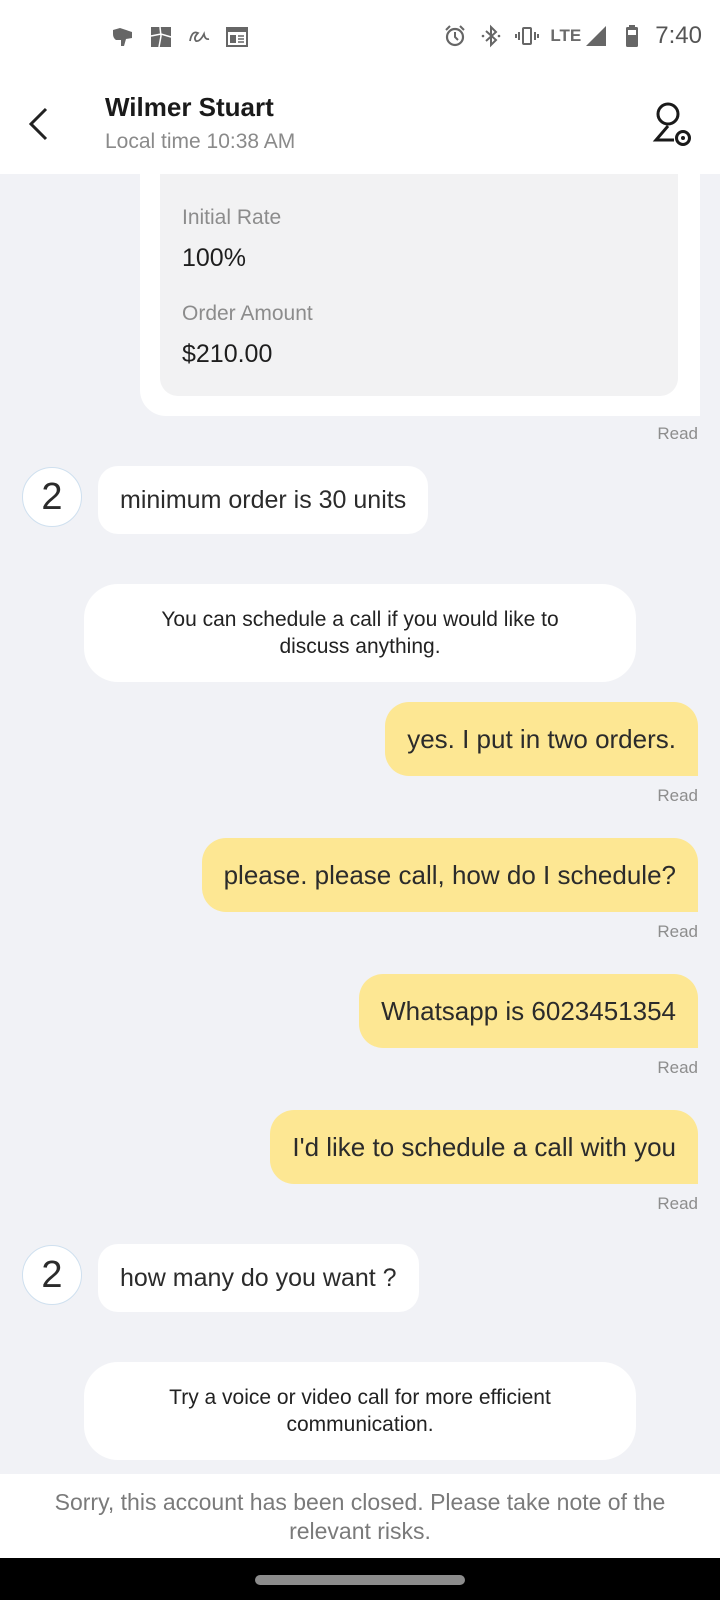  I want to click on order-amount-label: Order Amount, so click(247, 313).